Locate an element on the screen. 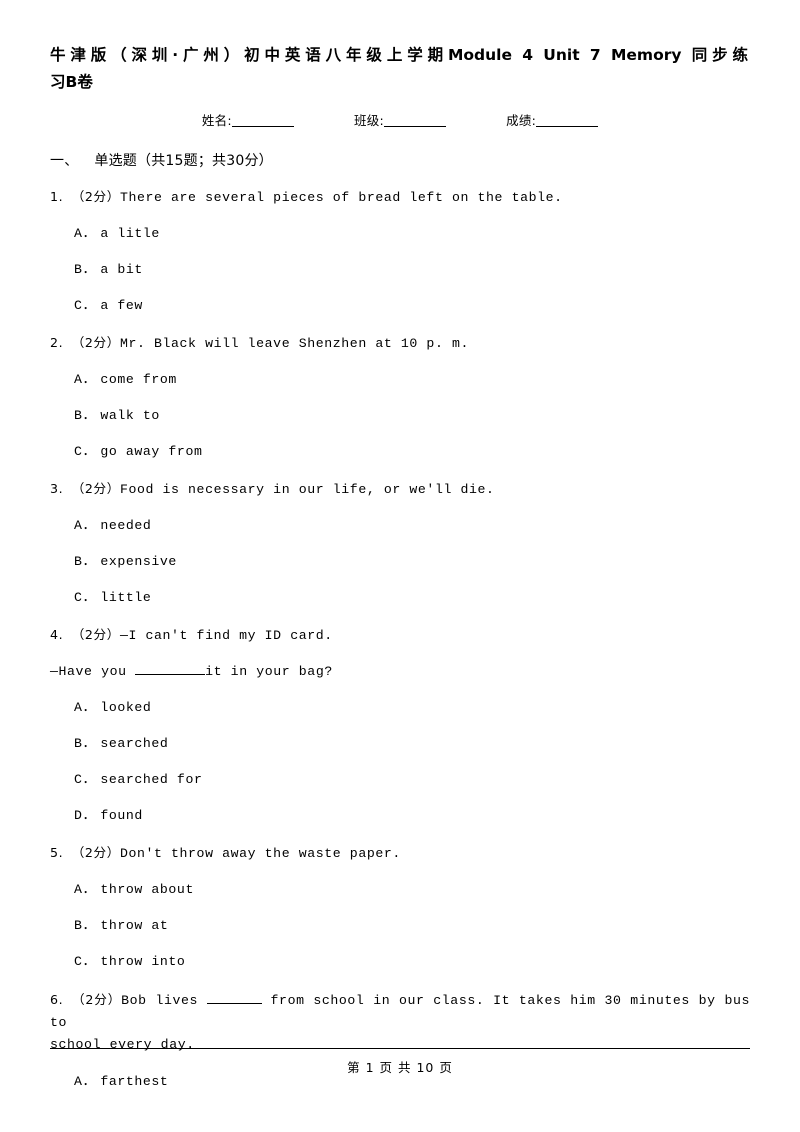 The width and height of the screenshot is (800, 1132). name-blank is located at coordinates (262, 126).